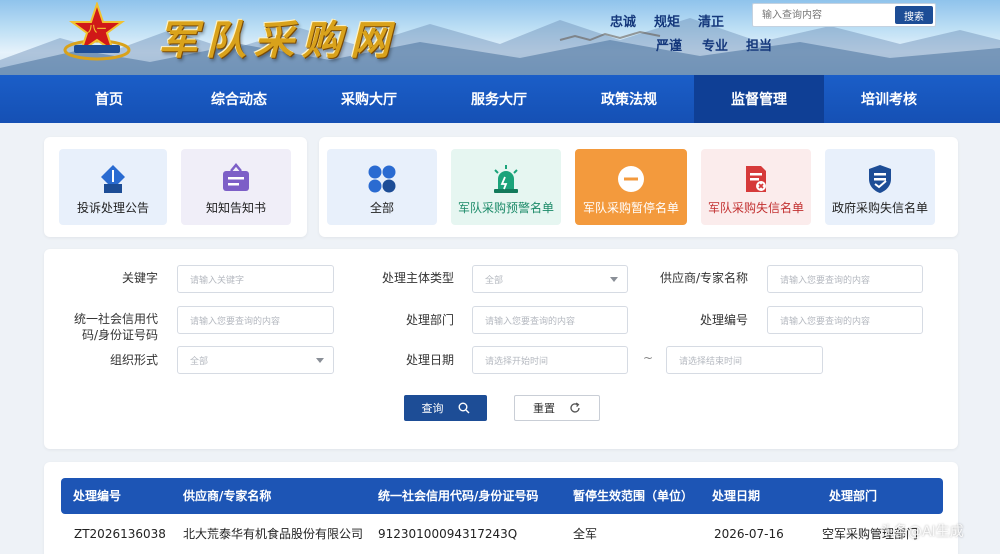 The width and height of the screenshot is (1000, 554). Describe the element at coordinates (736, 496) in the screenshot. I see `col-date: 处理日期` at that location.